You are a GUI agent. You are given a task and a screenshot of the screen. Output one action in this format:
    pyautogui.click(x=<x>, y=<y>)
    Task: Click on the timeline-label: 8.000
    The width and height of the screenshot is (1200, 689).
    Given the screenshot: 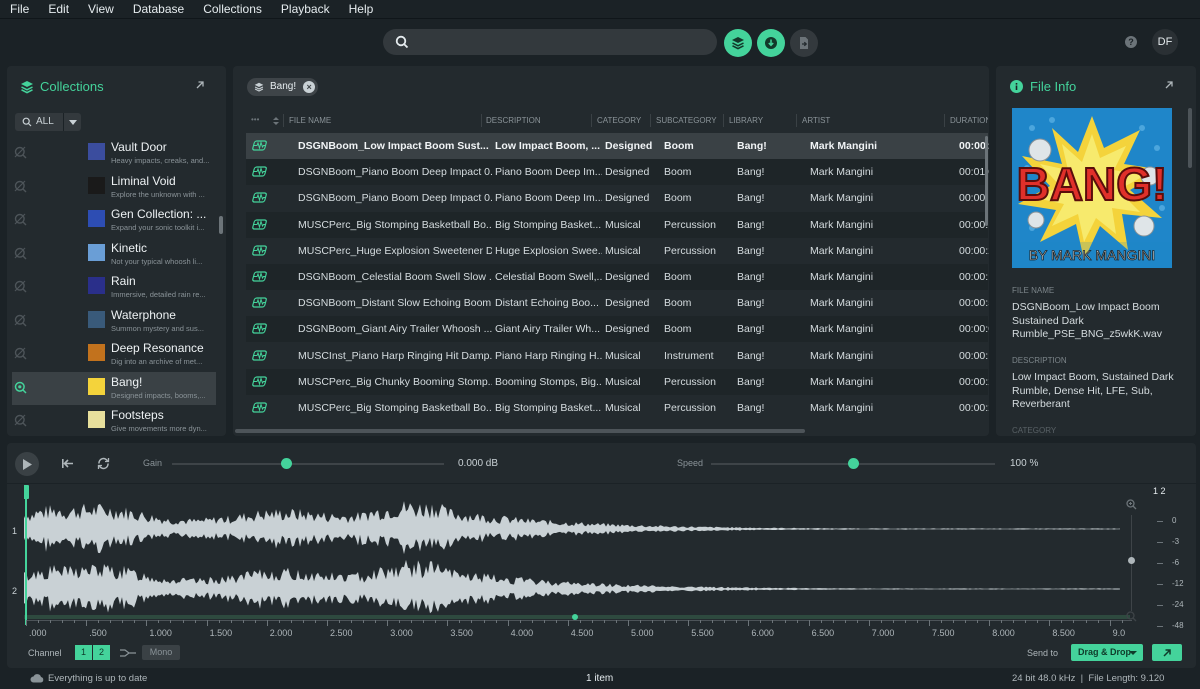 What is the action you would take?
    pyautogui.click(x=1003, y=633)
    